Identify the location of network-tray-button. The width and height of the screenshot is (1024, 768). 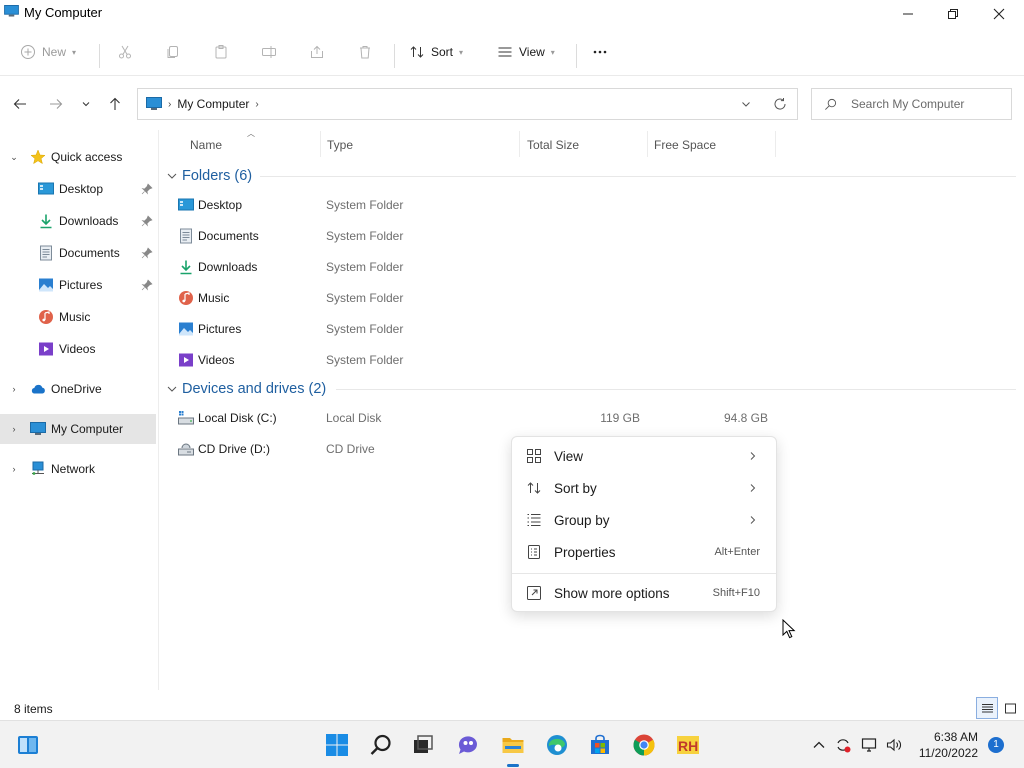
(869, 745).